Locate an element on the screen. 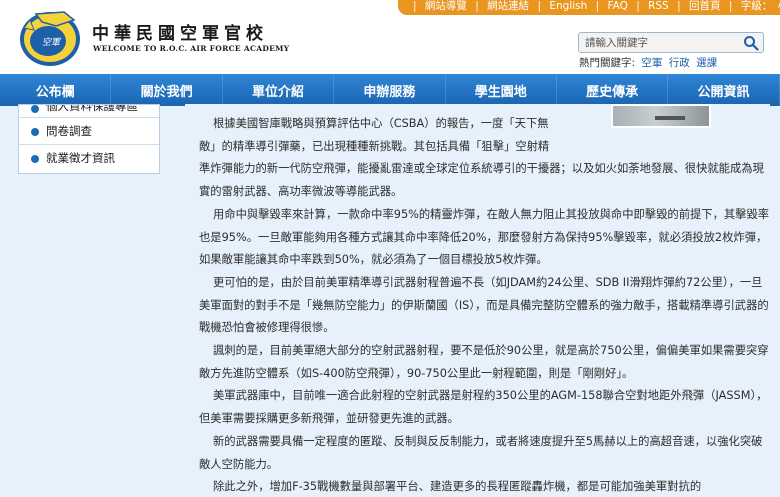 The image size is (780, 497). sidebar-item-label: 問卷調查 is located at coordinates (69, 131).